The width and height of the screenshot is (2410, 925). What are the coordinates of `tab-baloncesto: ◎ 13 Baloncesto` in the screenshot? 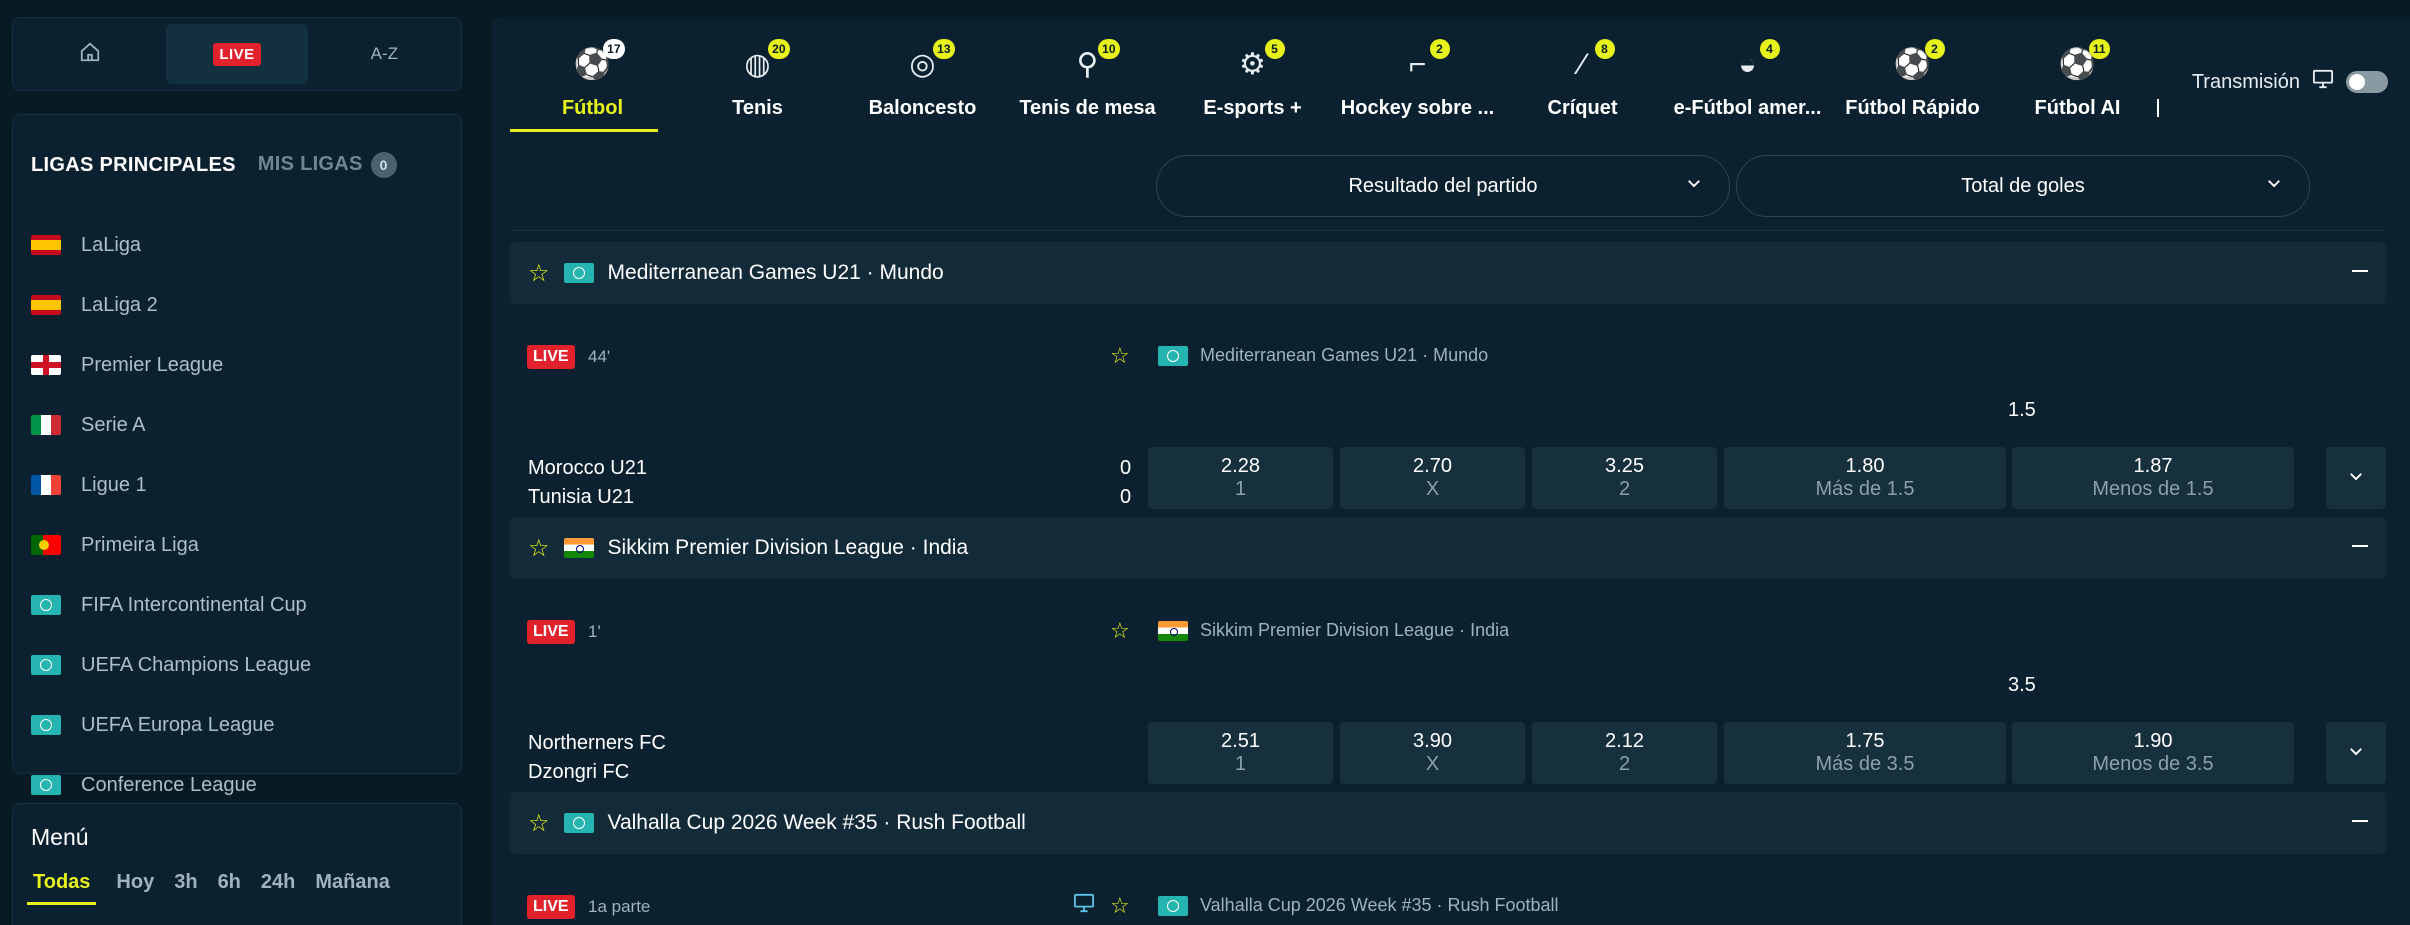 It's located at (922, 74).